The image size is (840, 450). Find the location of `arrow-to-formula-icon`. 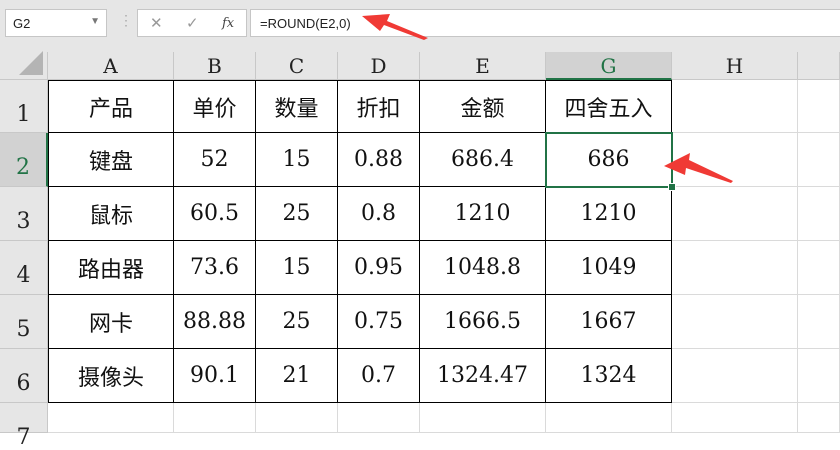

arrow-to-formula-icon is located at coordinates (395, 27).